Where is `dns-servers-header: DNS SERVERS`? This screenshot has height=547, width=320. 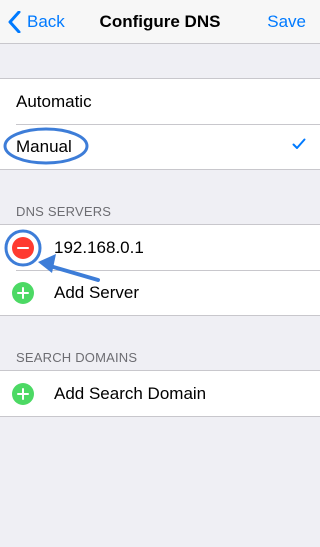 dns-servers-header: DNS SERVERS is located at coordinates (64, 211).